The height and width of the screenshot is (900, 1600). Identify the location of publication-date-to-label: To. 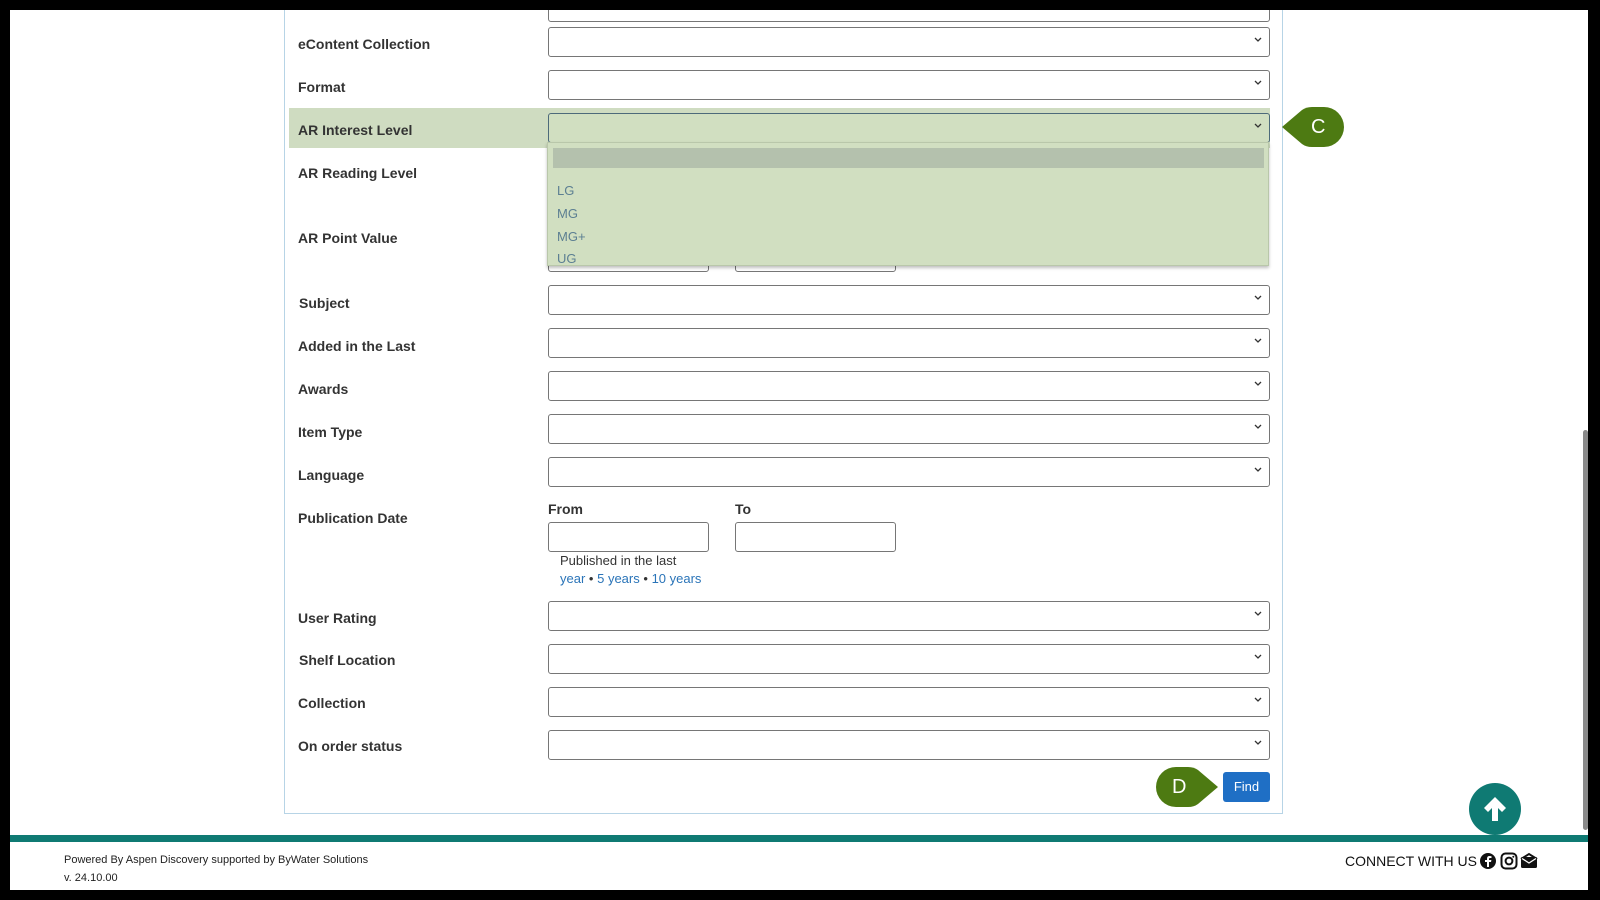
(743, 509).